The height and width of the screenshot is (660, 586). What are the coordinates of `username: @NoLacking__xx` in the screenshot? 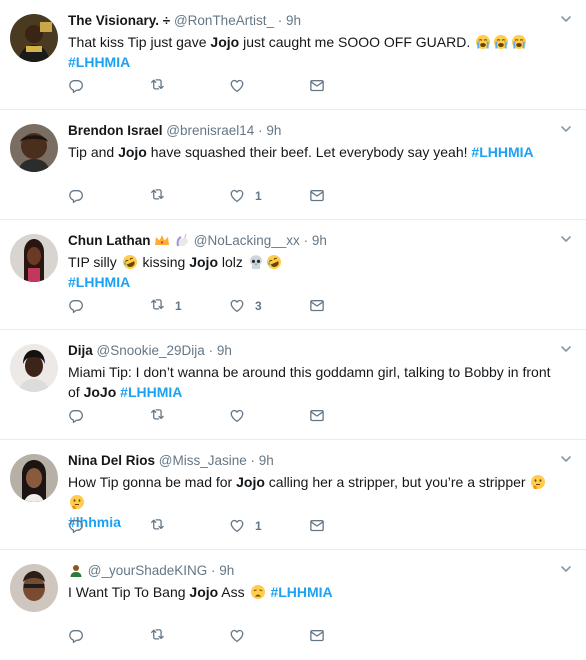 It's located at (247, 240).